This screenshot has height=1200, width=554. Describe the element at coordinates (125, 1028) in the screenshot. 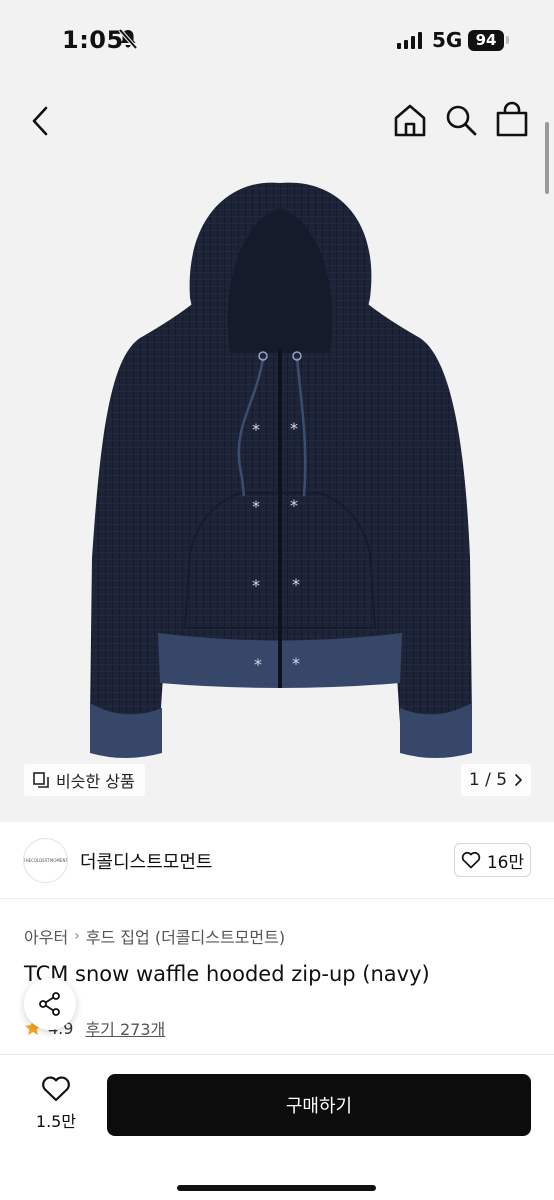

I see `reviews-link: 후기 273개` at that location.